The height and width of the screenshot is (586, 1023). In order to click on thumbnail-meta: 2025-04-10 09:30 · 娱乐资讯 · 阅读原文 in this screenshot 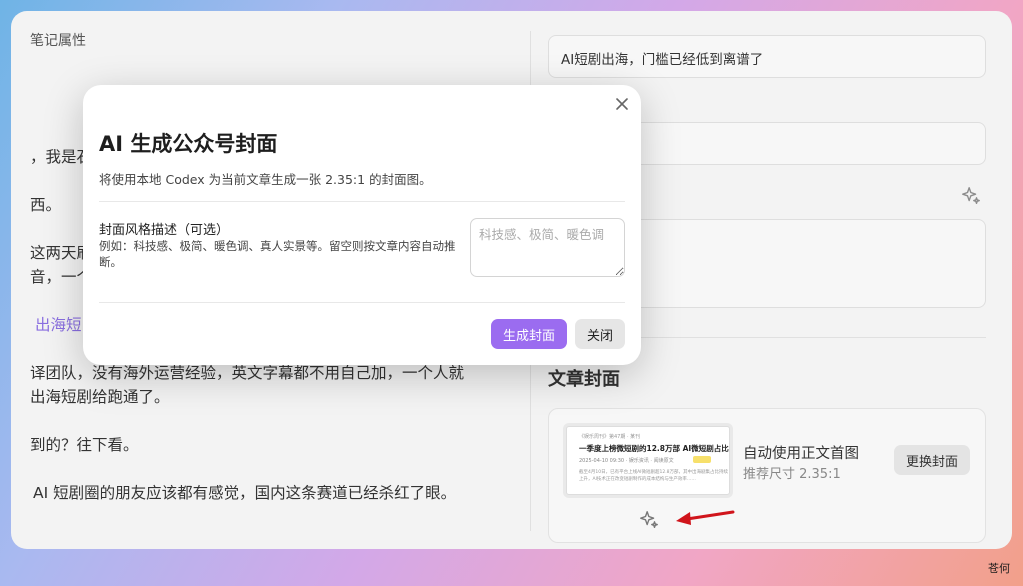, I will do `click(626, 461)`.